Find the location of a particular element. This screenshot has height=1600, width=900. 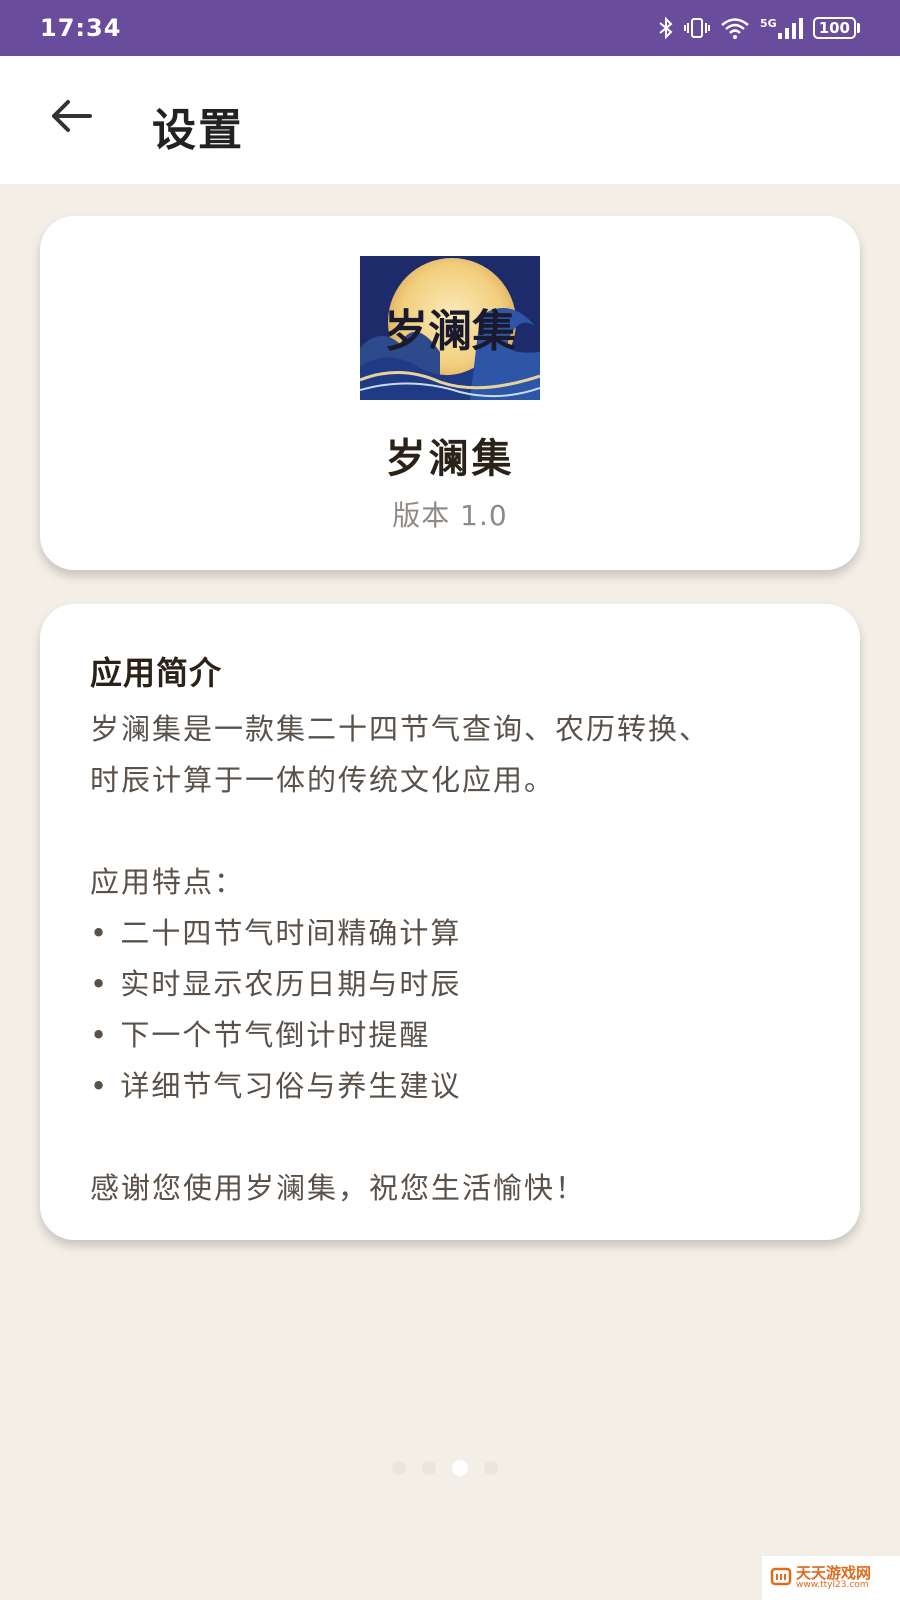

app-name: 岁澜集 is located at coordinates (450, 459).